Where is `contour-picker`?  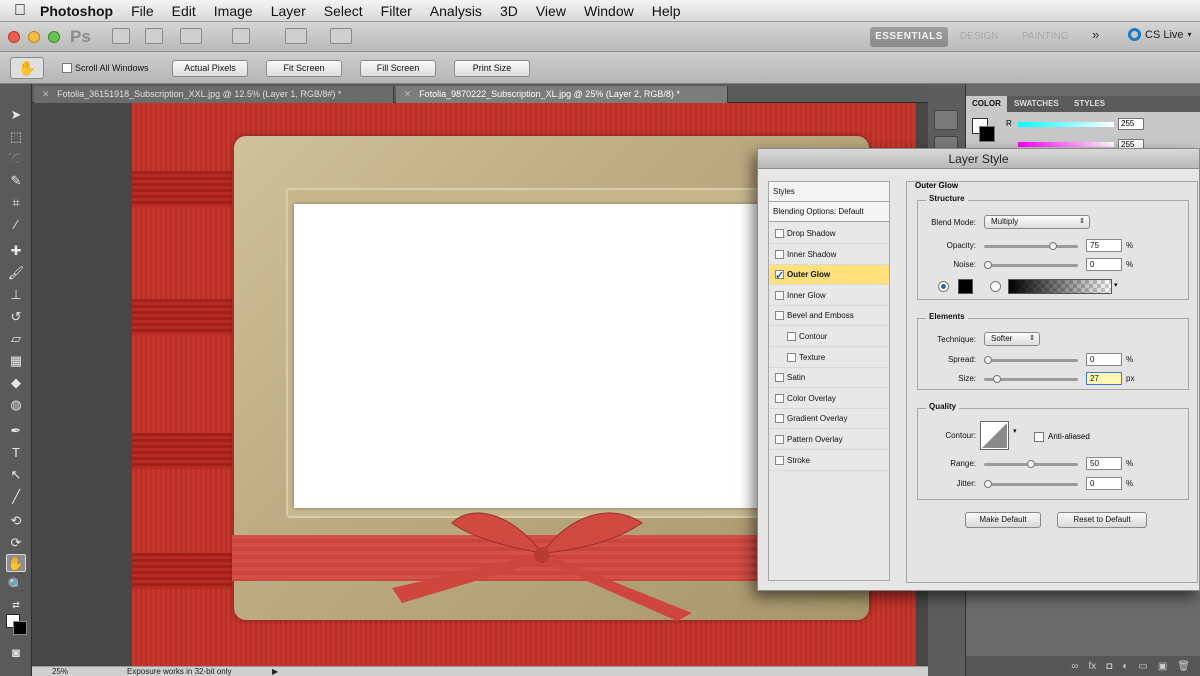 contour-picker is located at coordinates (996, 436).